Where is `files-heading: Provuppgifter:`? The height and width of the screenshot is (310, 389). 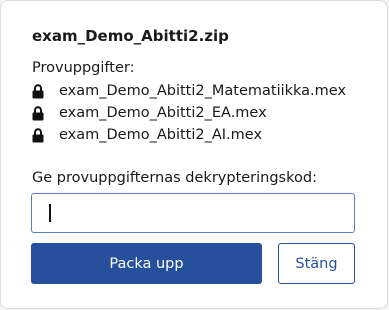 files-heading: Provuppgifter: is located at coordinates (83, 68).